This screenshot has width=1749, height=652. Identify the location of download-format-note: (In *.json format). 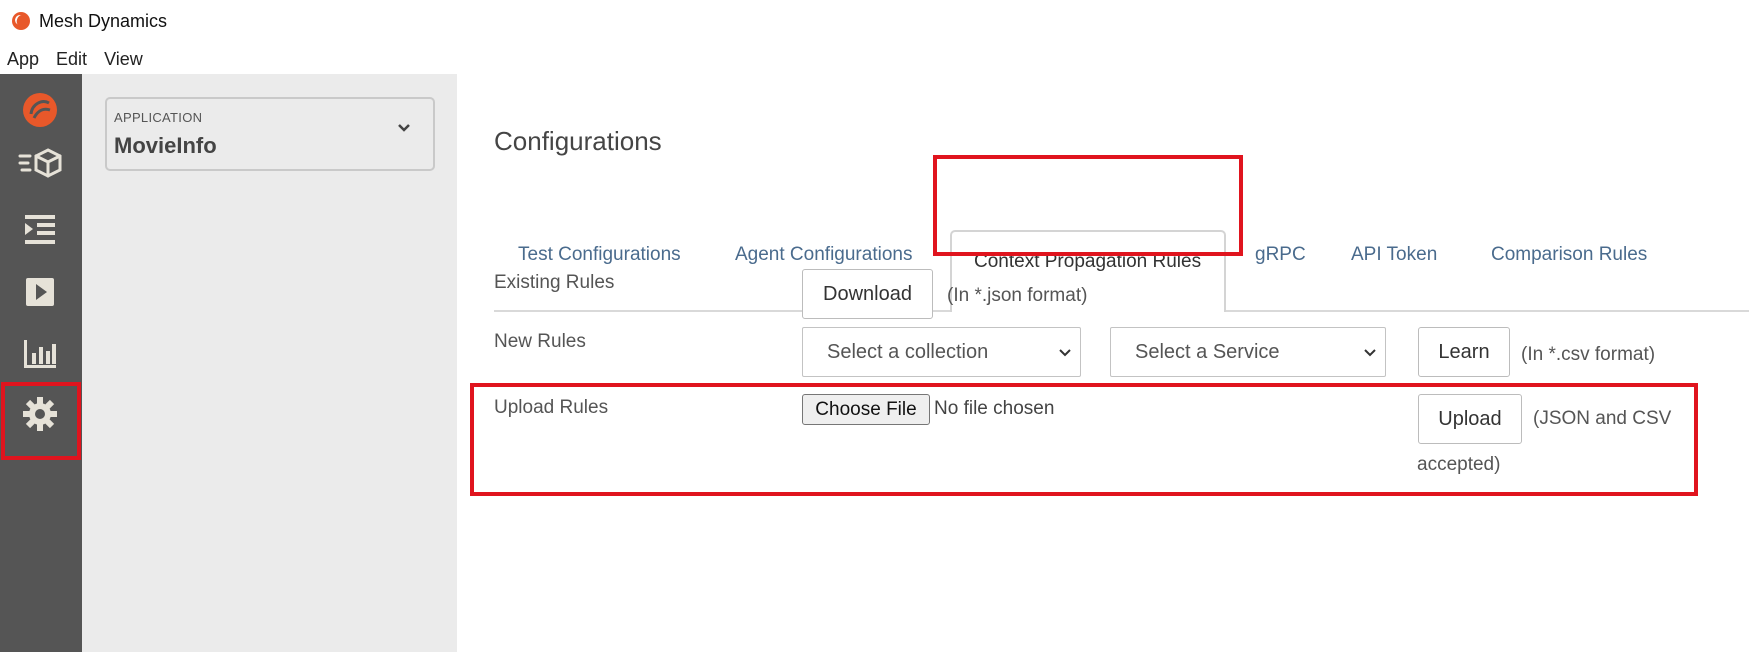
(1017, 295).